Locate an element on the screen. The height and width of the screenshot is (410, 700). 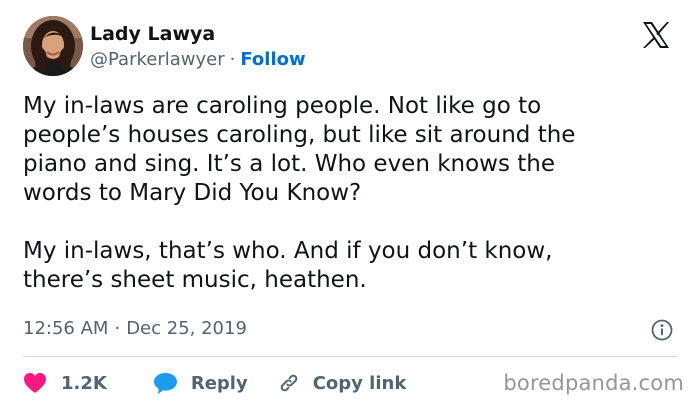
author-handle: @Parkerlawyer is located at coordinates (157, 59).